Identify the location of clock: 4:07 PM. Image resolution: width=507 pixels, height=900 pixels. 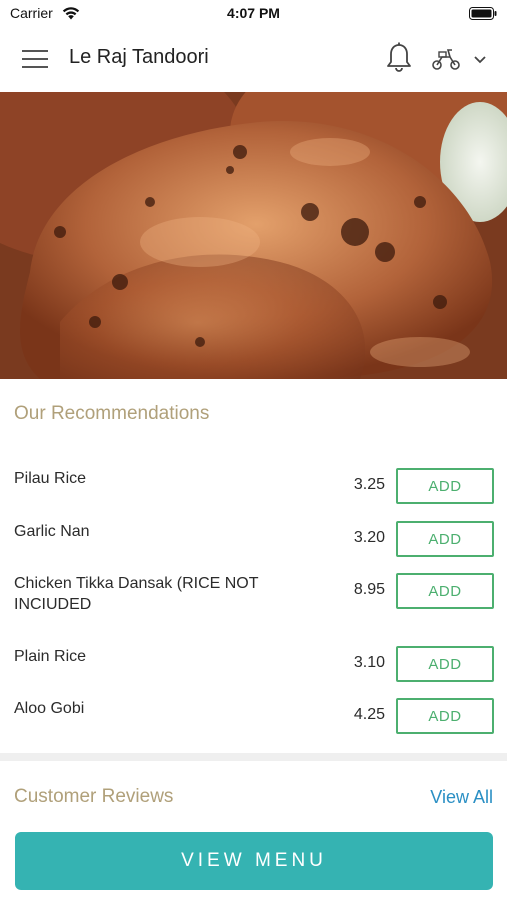
(253, 13).